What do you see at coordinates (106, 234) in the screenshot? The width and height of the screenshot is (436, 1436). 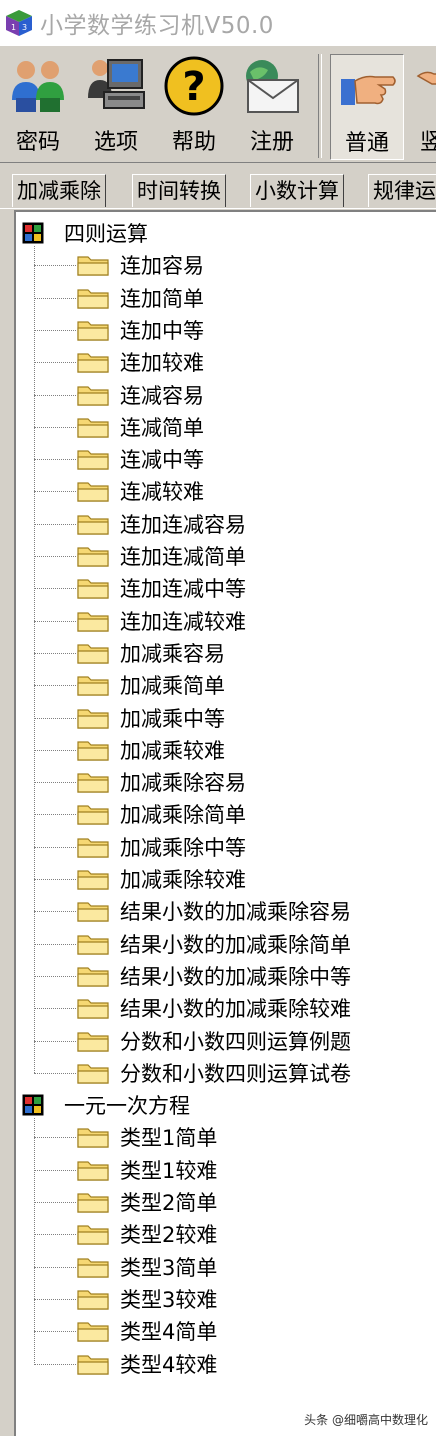 I see `tree-root-label: 四则运算` at bounding box center [106, 234].